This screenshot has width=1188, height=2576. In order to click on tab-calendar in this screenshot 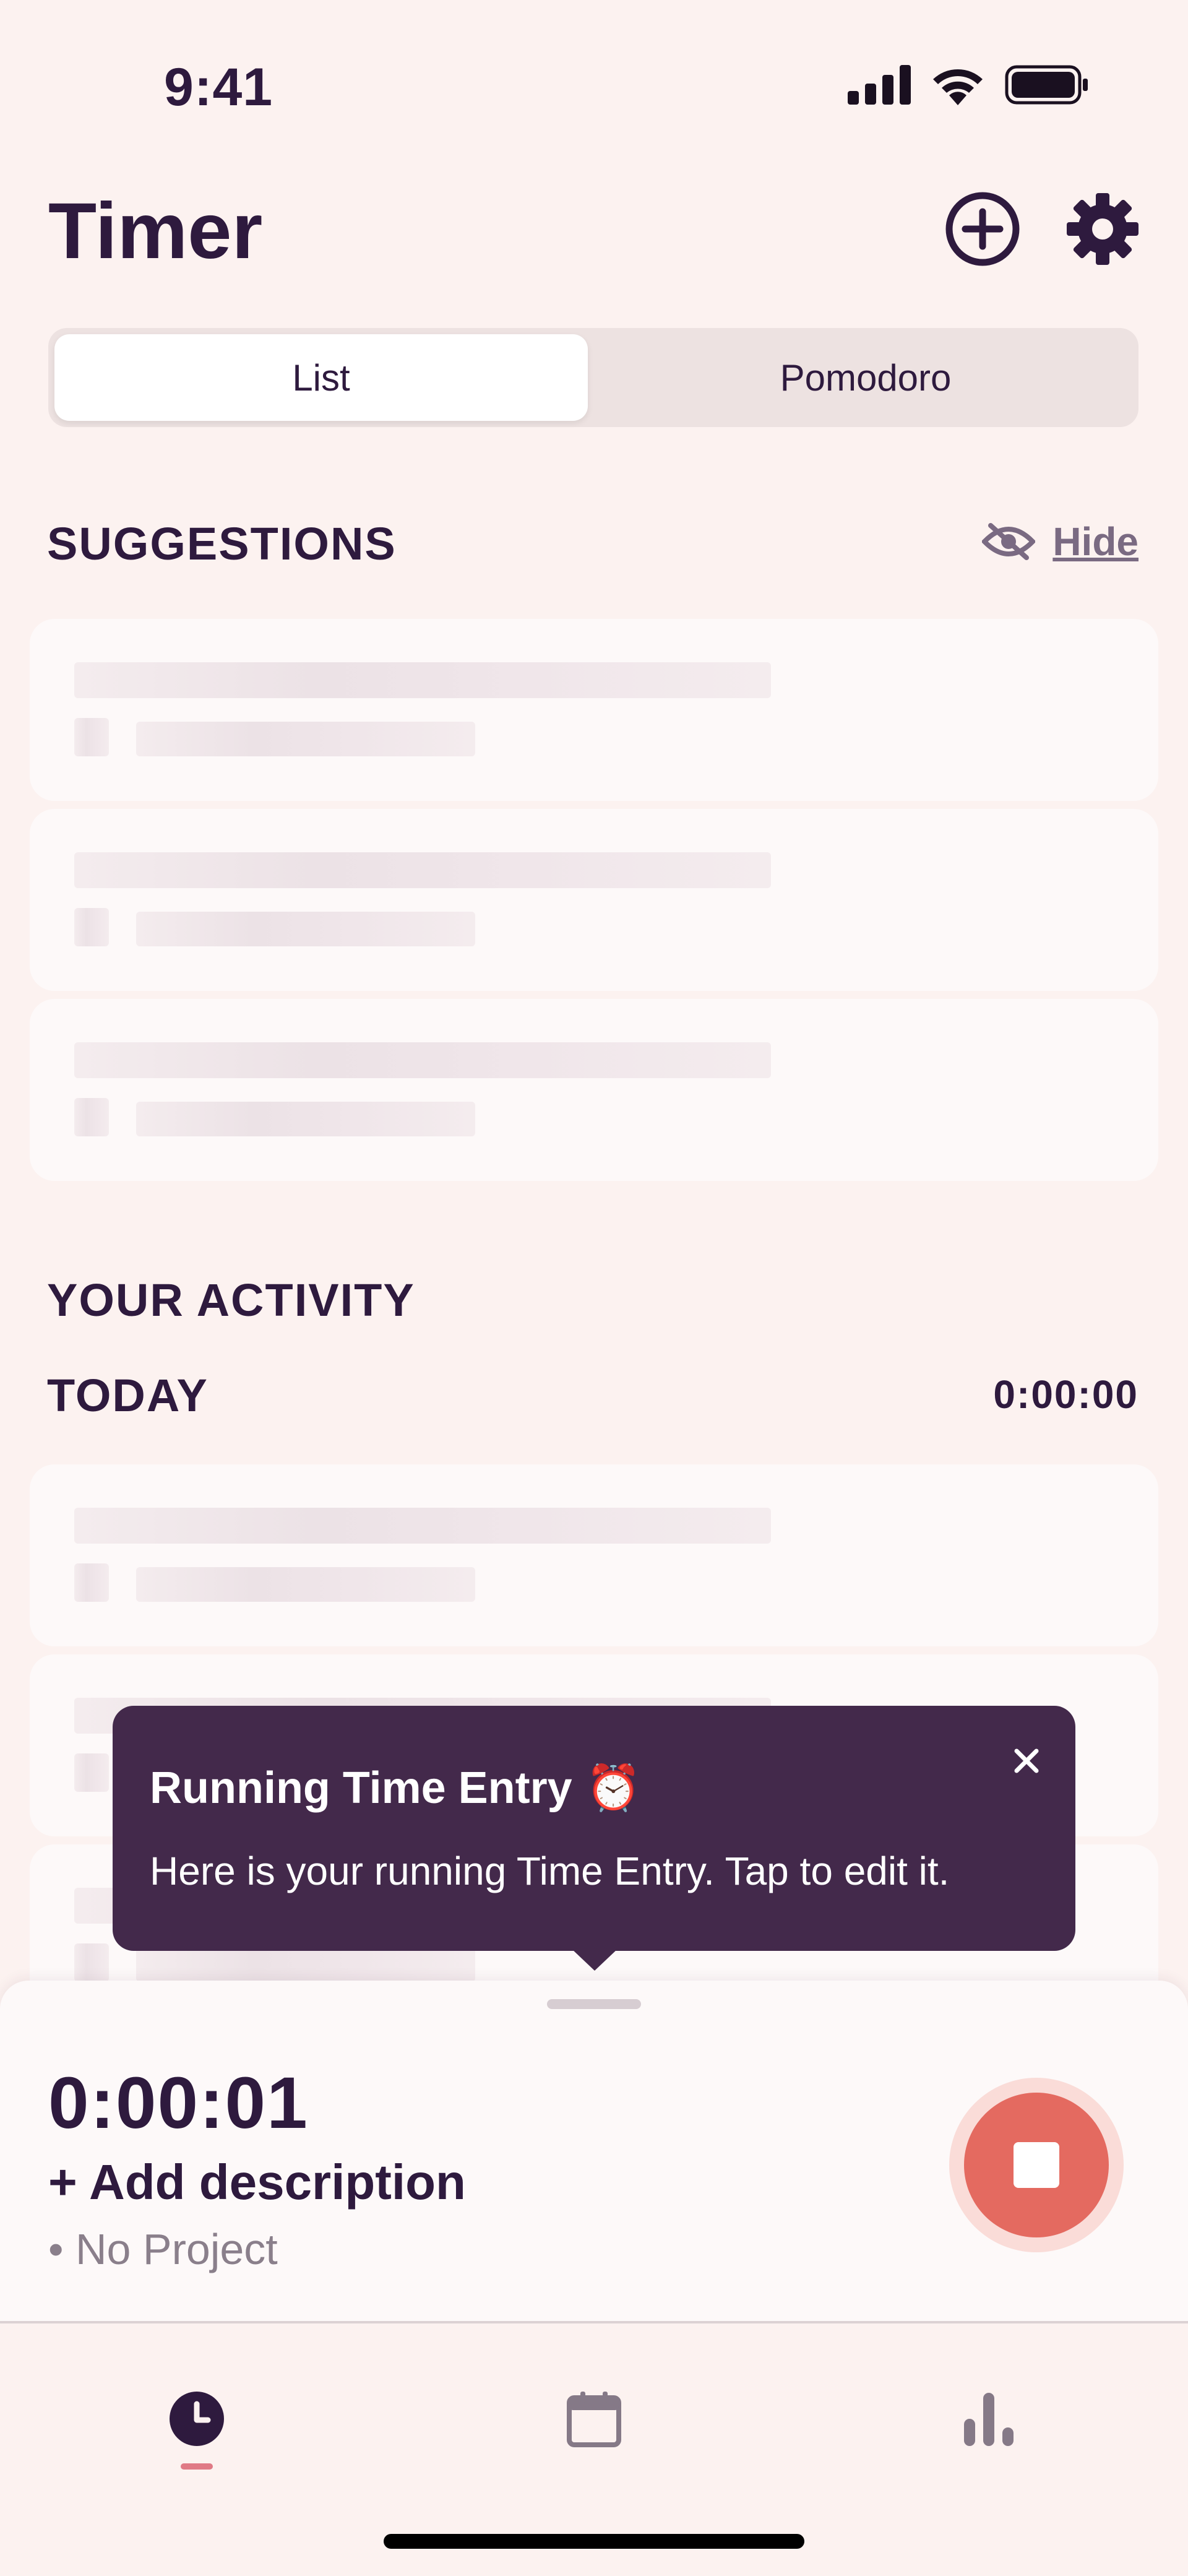, I will do `click(594, 2419)`.